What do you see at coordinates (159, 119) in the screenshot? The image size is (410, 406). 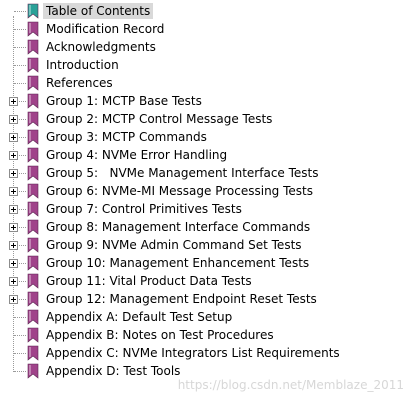 I see `tree-item-label: Group 2: MCTP Control Message Tests` at bounding box center [159, 119].